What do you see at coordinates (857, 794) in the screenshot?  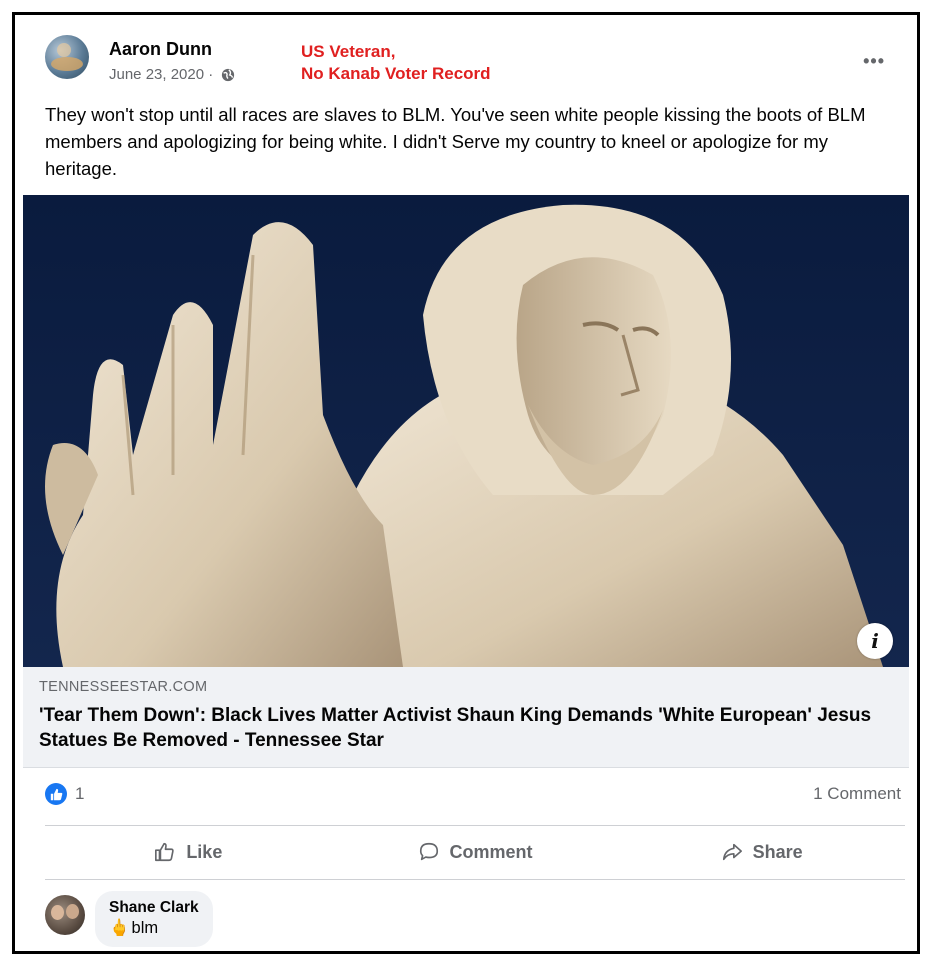 I see `comment-count: 1 Comment` at bounding box center [857, 794].